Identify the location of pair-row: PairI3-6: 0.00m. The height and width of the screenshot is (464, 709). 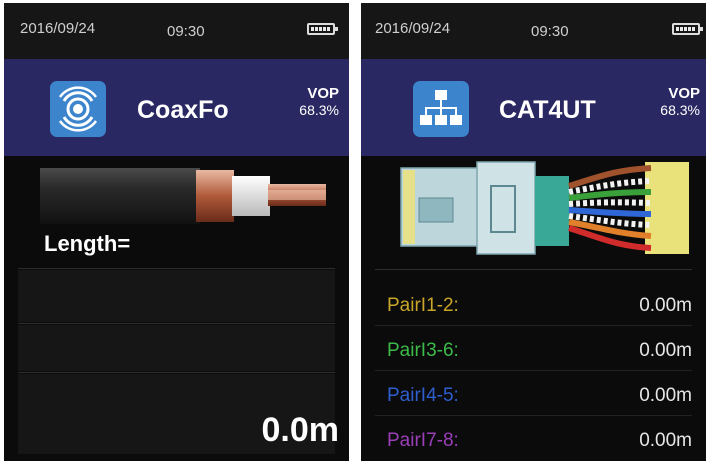
(535, 348).